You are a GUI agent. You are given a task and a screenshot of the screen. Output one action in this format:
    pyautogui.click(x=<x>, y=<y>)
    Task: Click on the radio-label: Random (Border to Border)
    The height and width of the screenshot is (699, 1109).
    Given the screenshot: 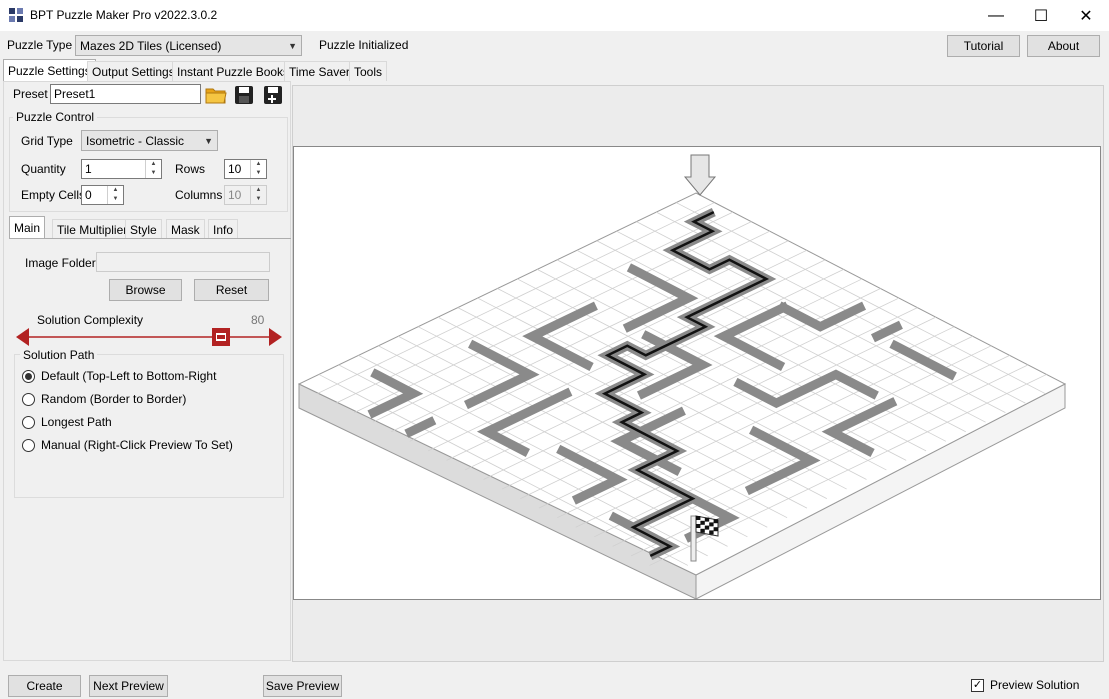 What is the action you would take?
    pyautogui.click(x=114, y=399)
    